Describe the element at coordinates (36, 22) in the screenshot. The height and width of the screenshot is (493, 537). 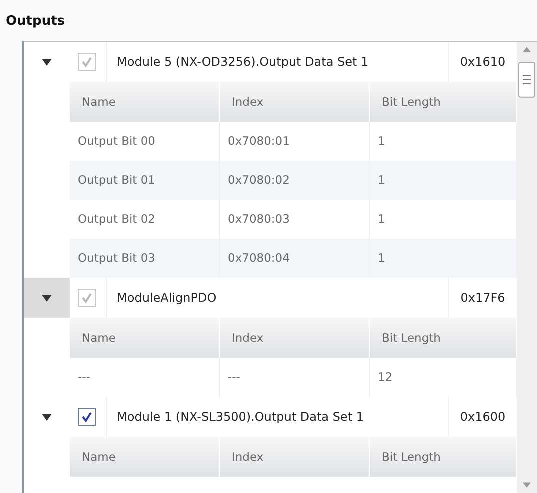
I see `section-title: Outputs` at that location.